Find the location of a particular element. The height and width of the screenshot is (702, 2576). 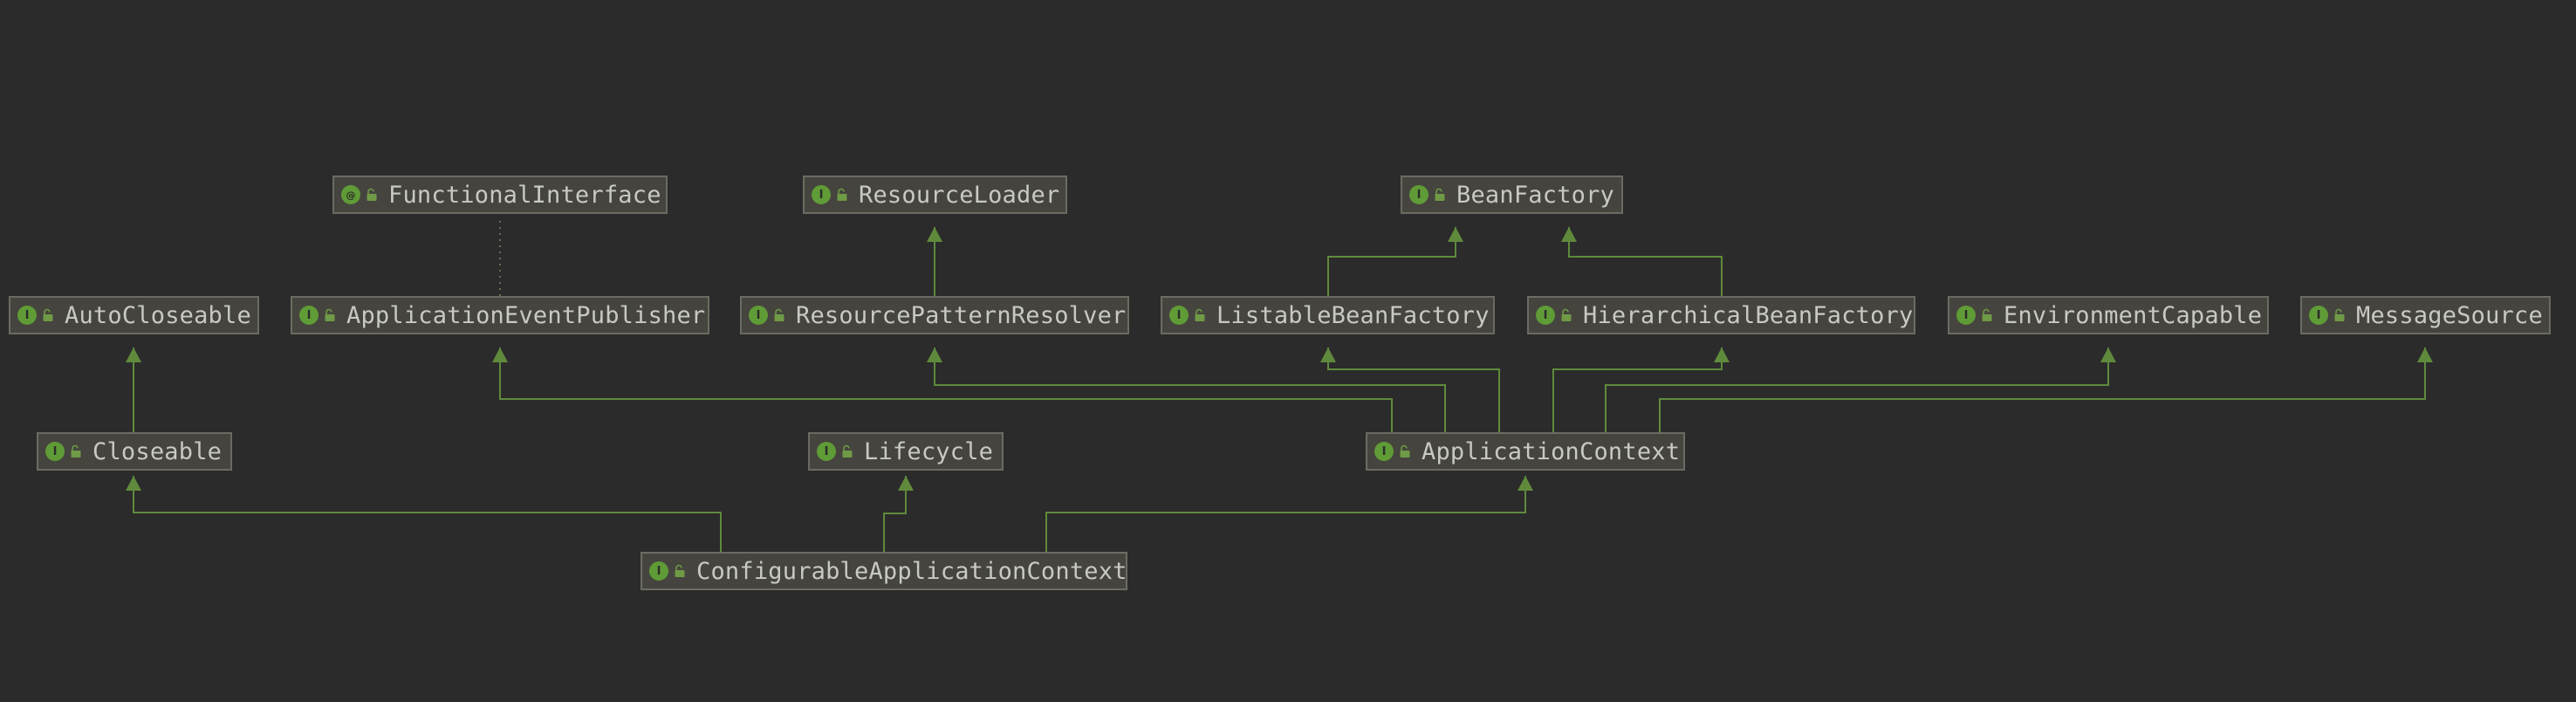

edge-application-context-to-message-source is located at coordinates (2046, 390).